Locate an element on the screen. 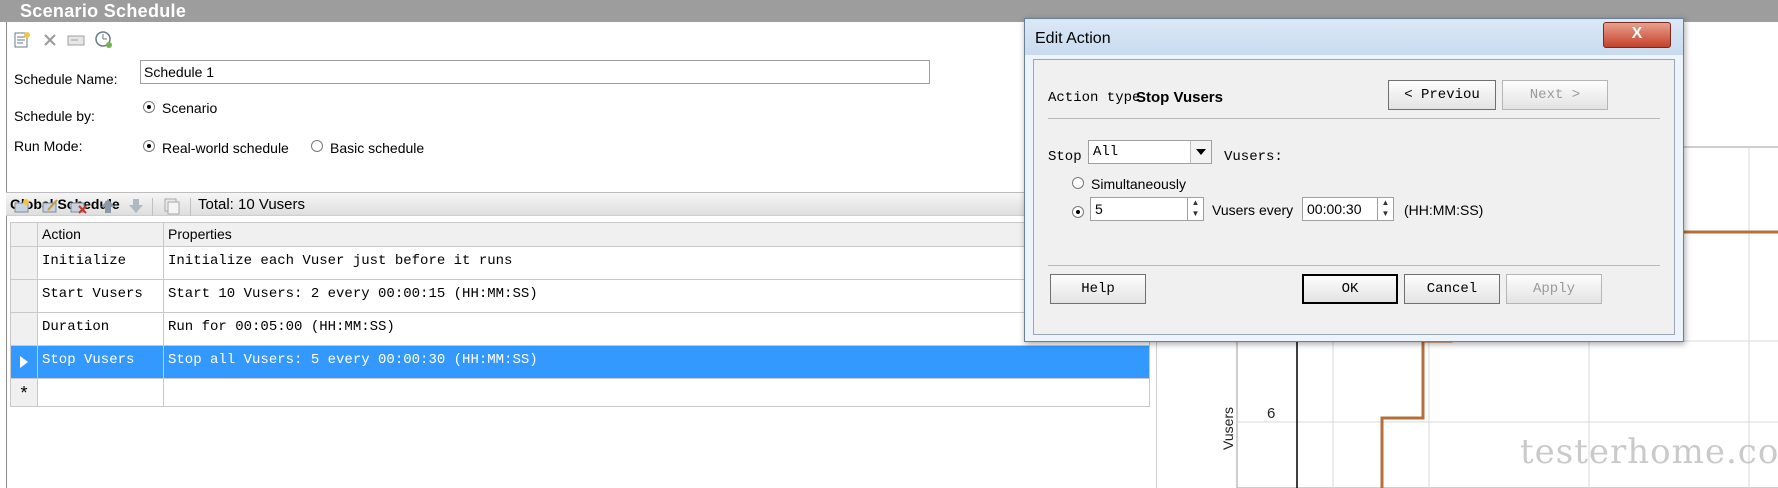 The image size is (1778, 488). vuser-count-spin: ▲ ▼ is located at coordinates (1195, 209).